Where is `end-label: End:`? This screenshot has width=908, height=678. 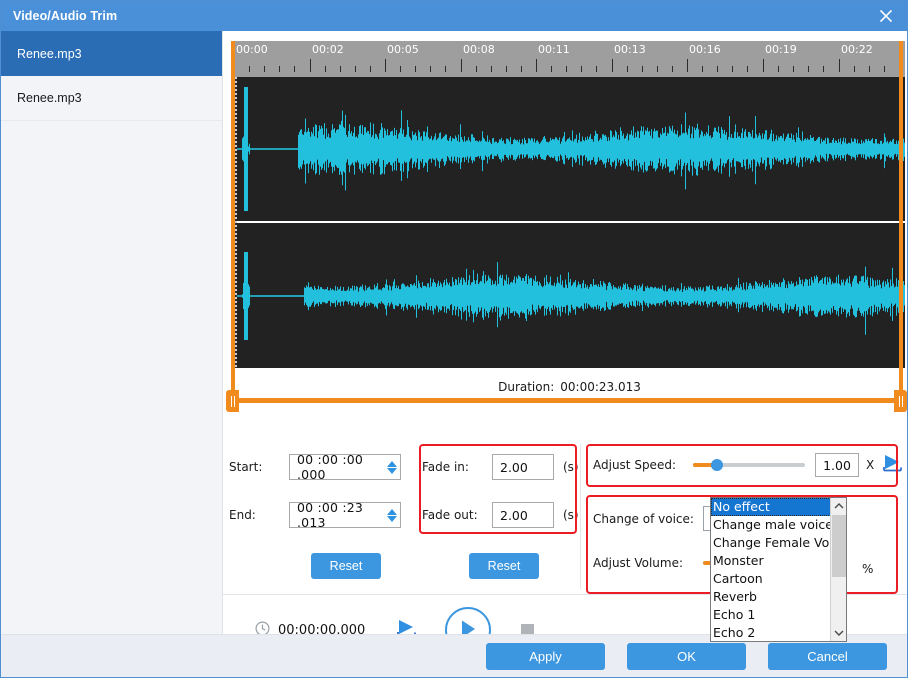
end-label: End: is located at coordinates (242, 515).